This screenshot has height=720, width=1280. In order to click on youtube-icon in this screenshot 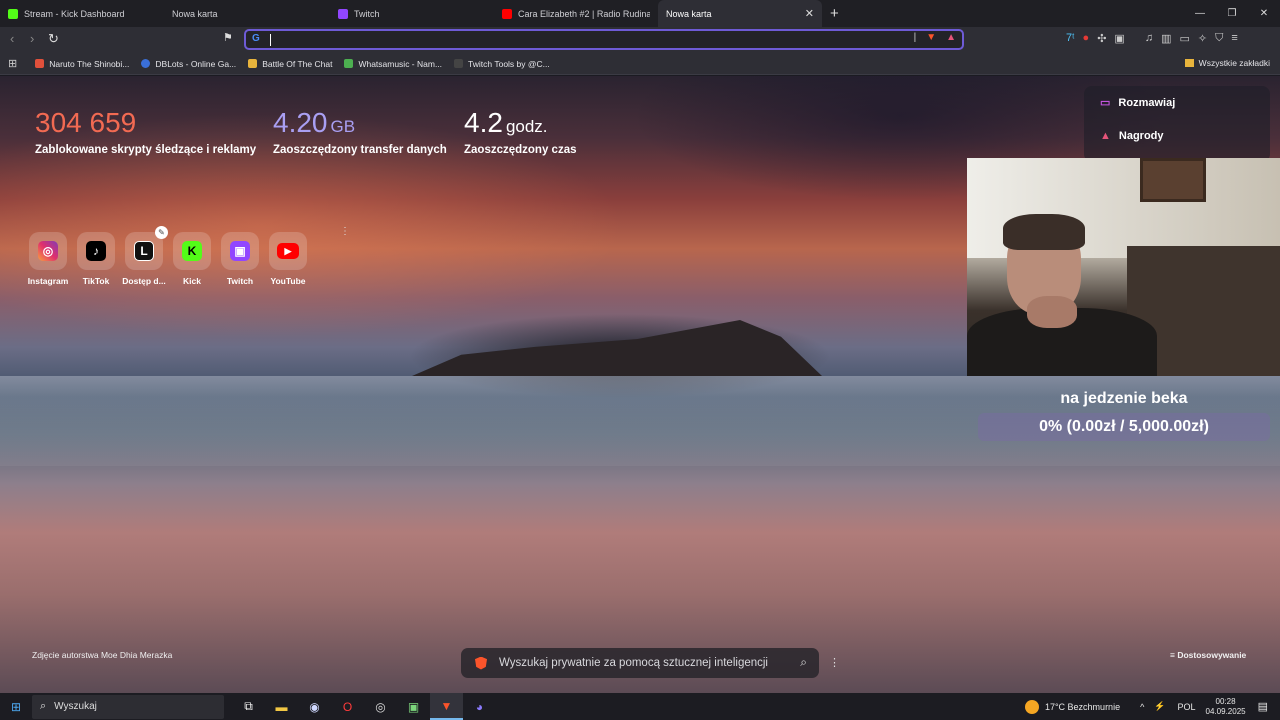, I will do `click(507, 13)`.